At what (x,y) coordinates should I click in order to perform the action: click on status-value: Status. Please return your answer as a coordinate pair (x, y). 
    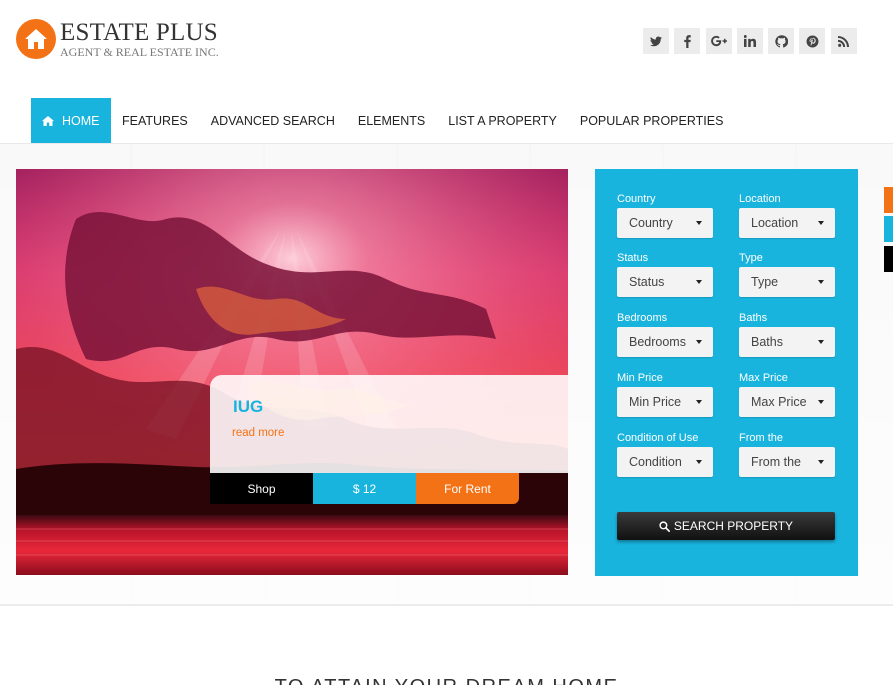
    Looking at the image, I should click on (647, 282).